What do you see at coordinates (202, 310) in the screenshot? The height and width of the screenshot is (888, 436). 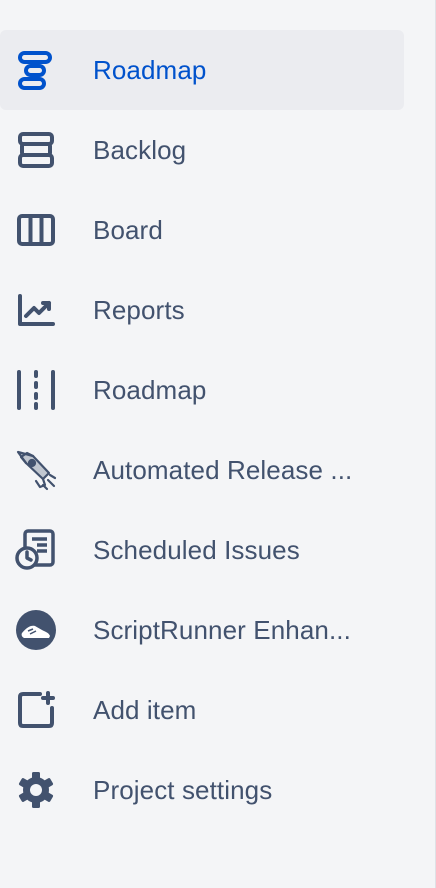 I see `sidebar-item-reports: Reports` at bounding box center [202, 310].